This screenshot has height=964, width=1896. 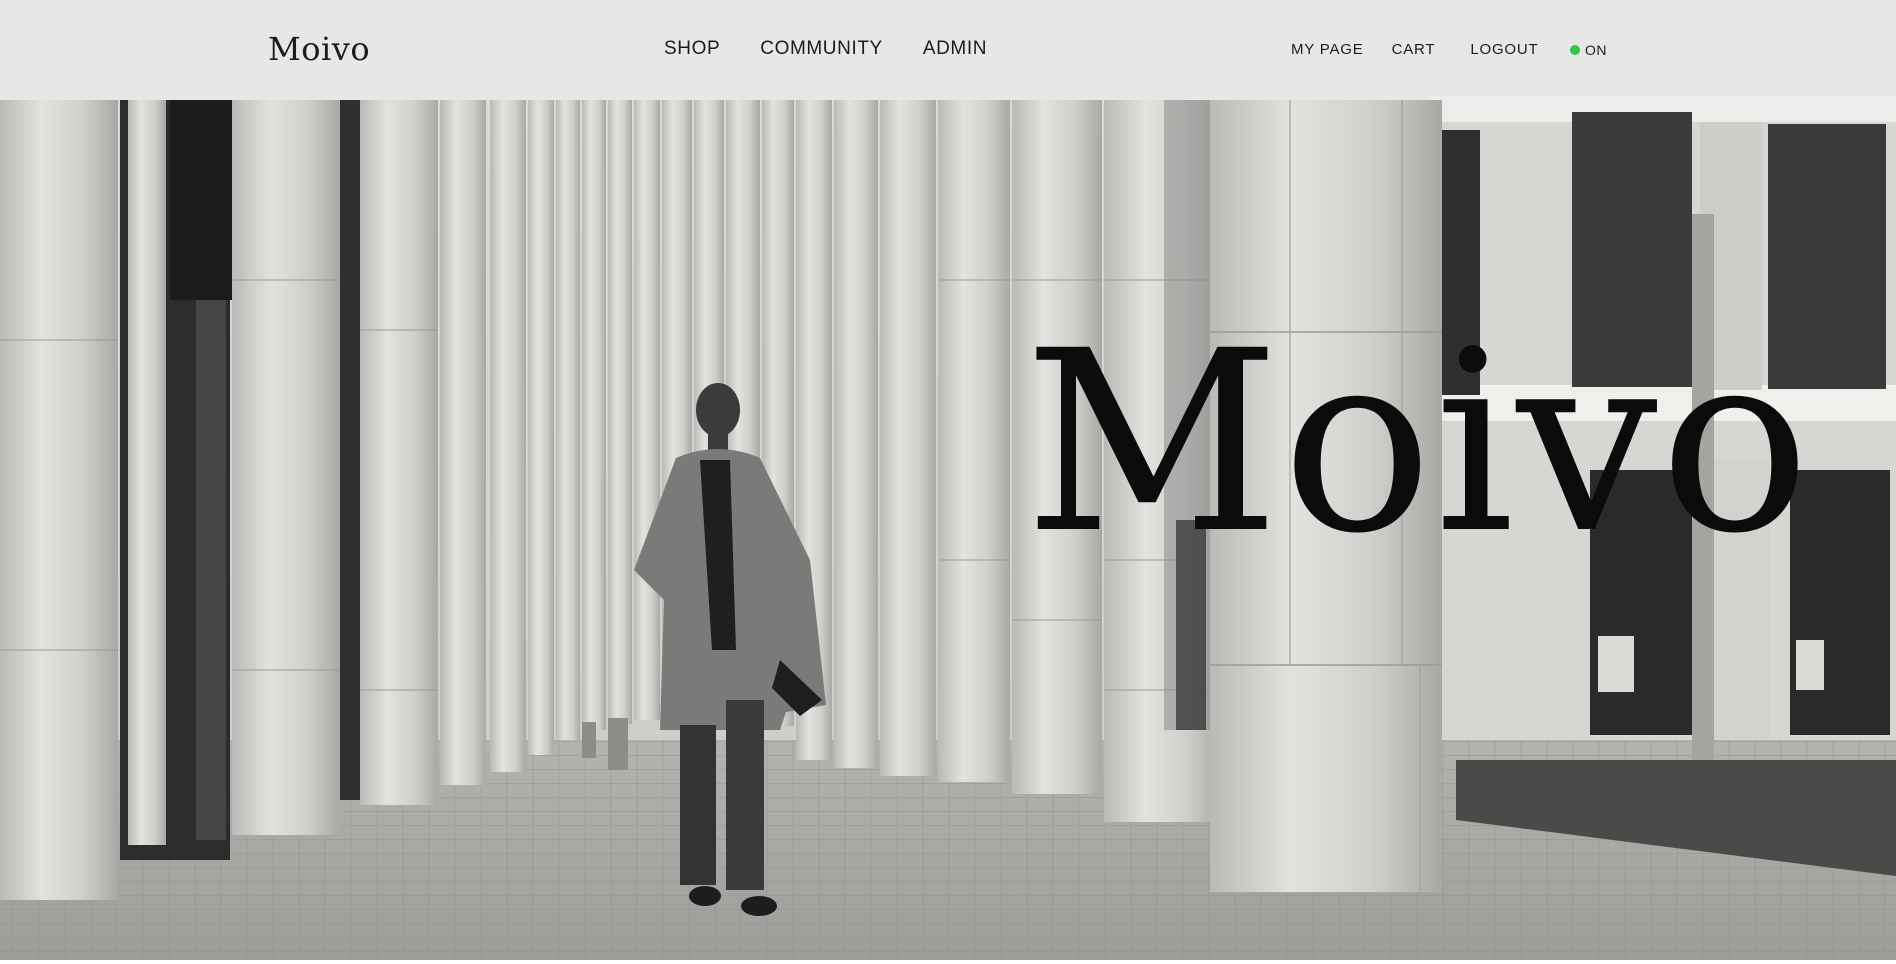 What do you see at coordinates (1575, 50) in the screenshot?
I see `status-dot-icon` at bounding box center [1575, 50].